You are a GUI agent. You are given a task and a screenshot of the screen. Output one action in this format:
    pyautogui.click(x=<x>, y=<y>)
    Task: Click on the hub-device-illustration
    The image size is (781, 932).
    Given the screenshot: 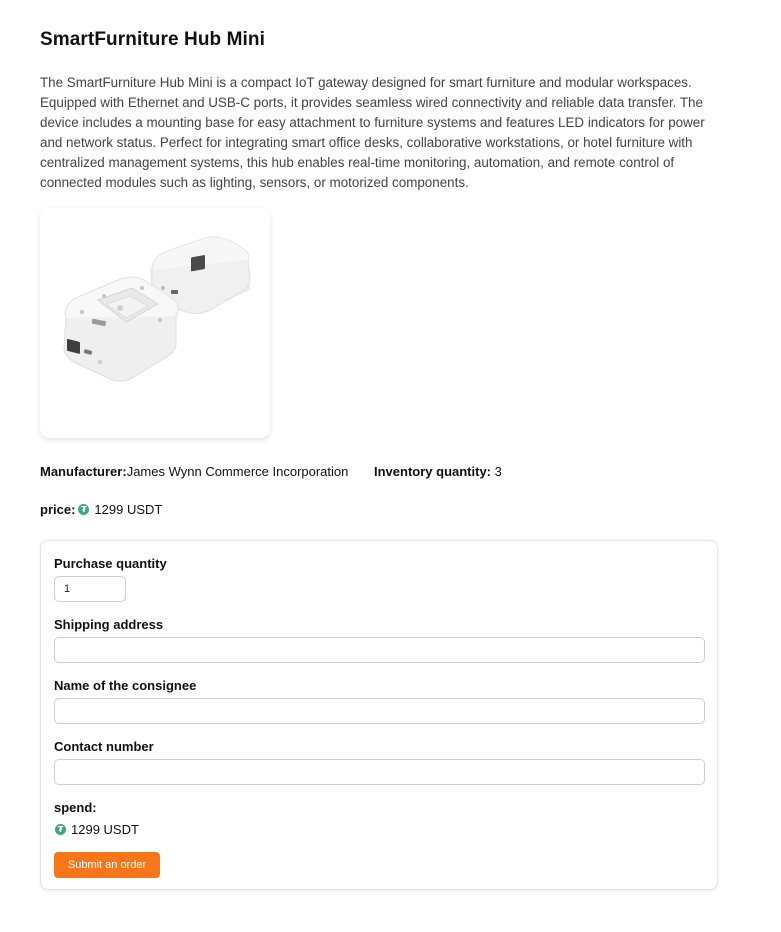 What is the action you would take?
    pyautogui.click(x=157, y=309)
    